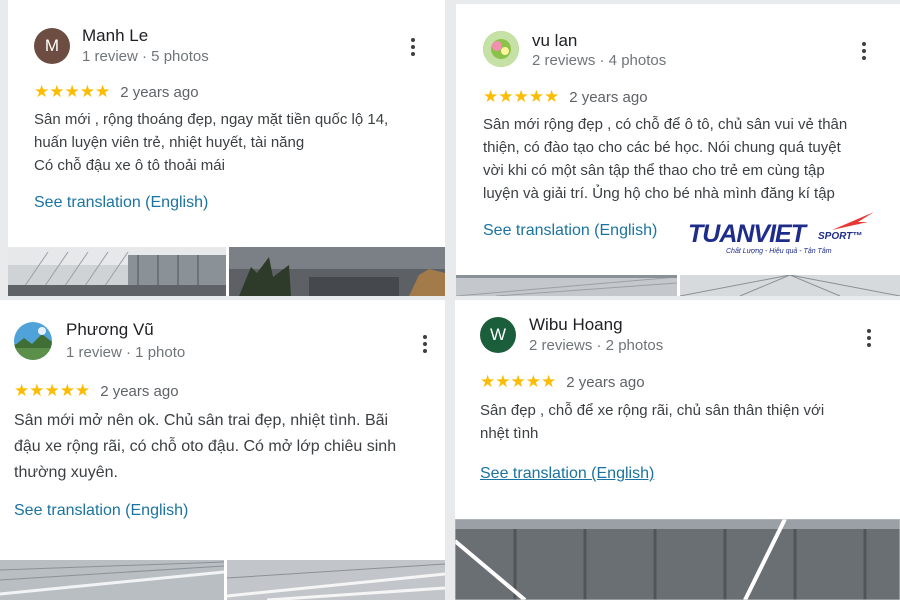 The width and height of the screenshot is (900, 600). Describe the element at coordinates (576, 325) in the screenshot. I see `reviewer-name: Wibu Hoang` at that location.